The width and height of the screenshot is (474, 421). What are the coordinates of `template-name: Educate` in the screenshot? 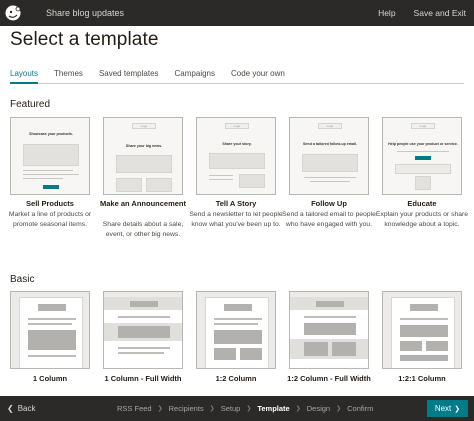 It's located at (422, 203).